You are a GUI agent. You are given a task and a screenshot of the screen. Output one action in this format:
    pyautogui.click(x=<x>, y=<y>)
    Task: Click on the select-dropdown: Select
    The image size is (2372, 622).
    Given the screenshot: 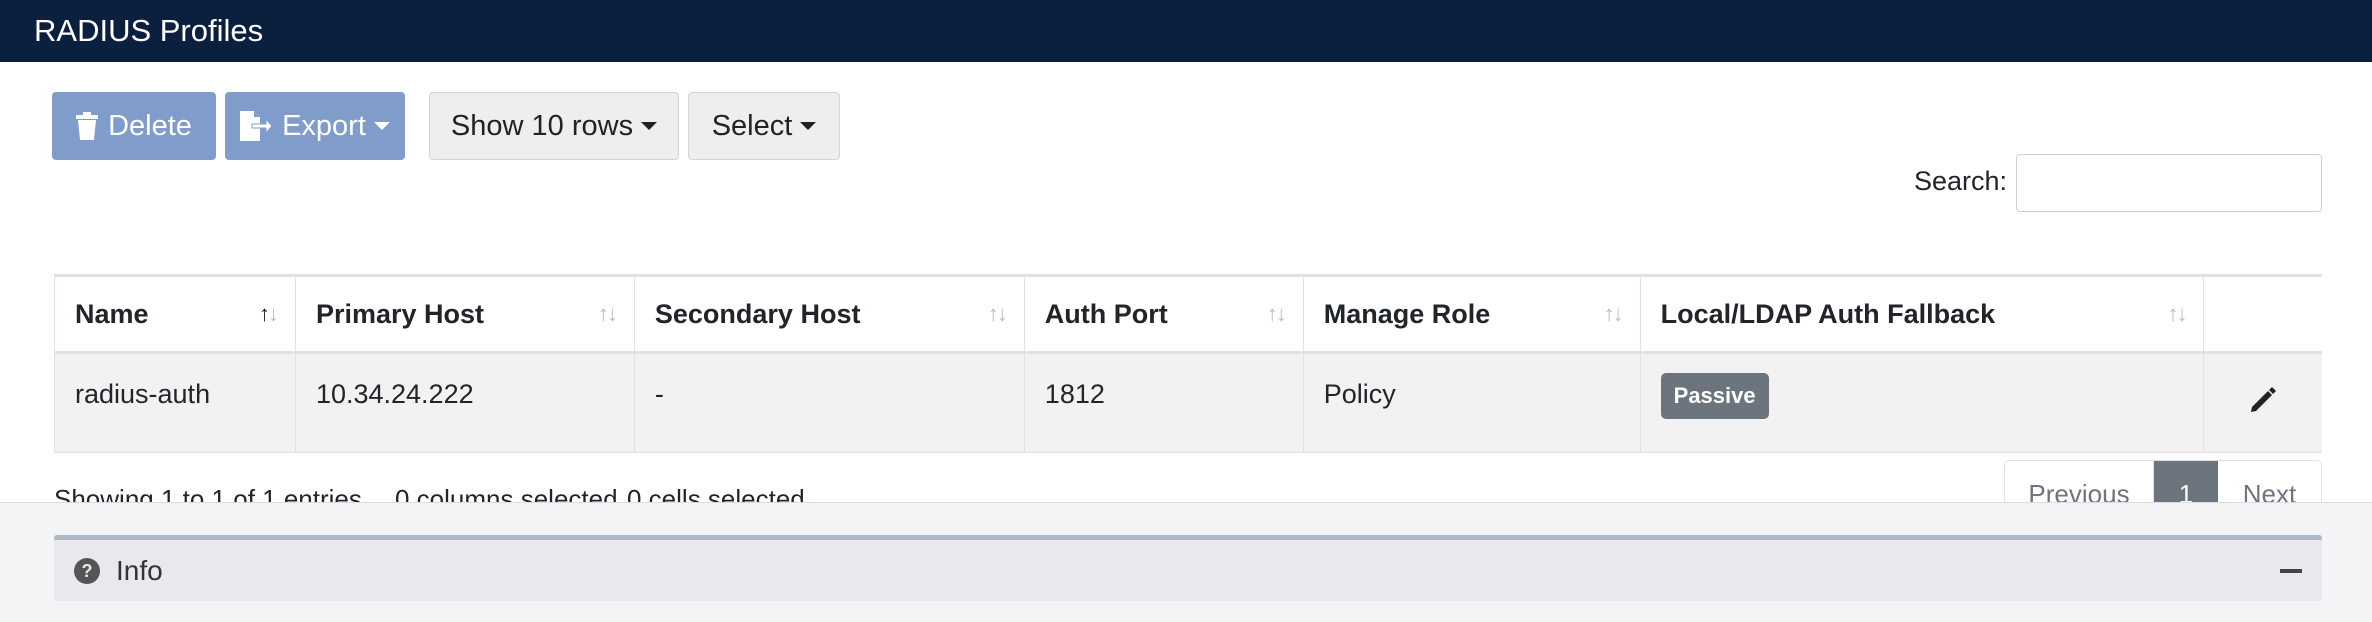 What is the action you would take?
    pyautogui.click(x=764, y=126)
    